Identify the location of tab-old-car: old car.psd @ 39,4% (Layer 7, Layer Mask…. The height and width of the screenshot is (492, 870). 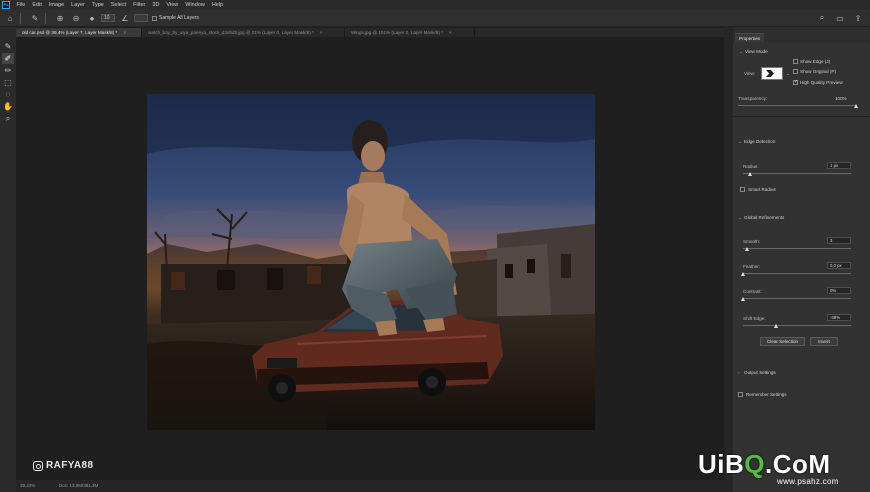
(79, 32).